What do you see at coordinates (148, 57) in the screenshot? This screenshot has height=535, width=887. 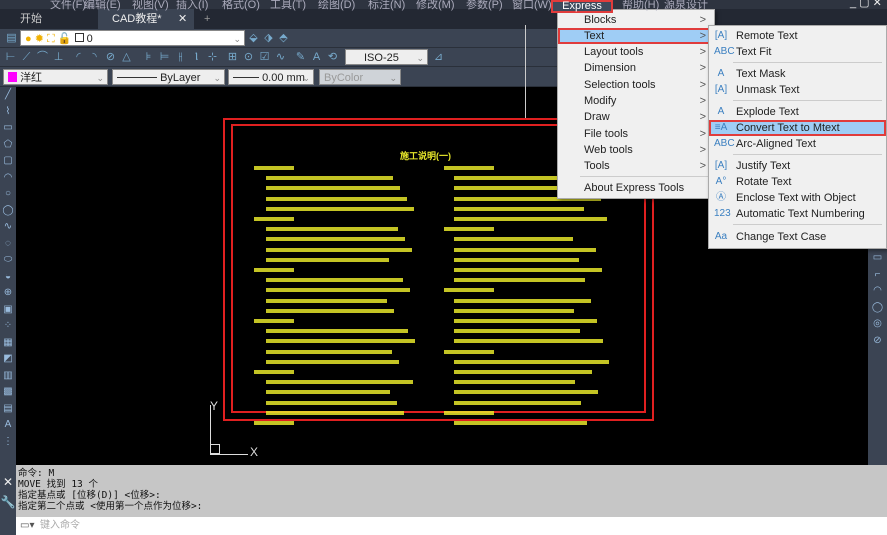 I see `quick-dim-icon: ⊧` at bounding box center [148, 57].